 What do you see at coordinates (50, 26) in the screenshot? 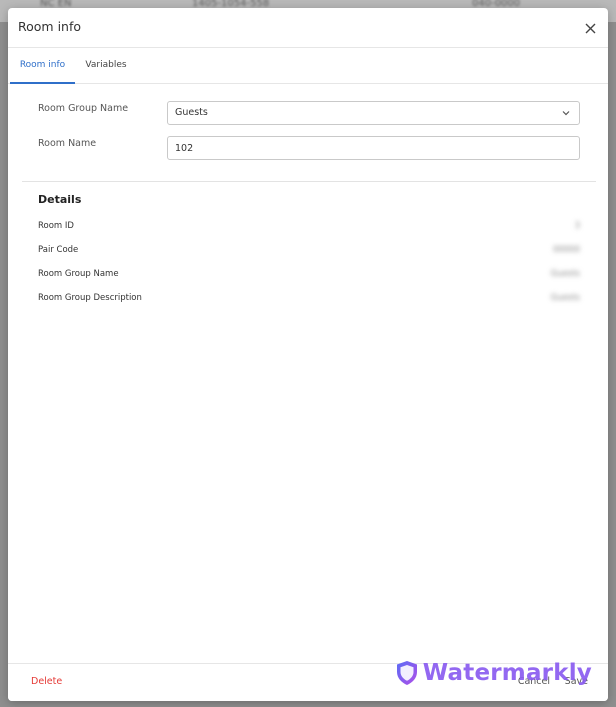
I see `modal-title: Room info` at bounding box center [50, 26].